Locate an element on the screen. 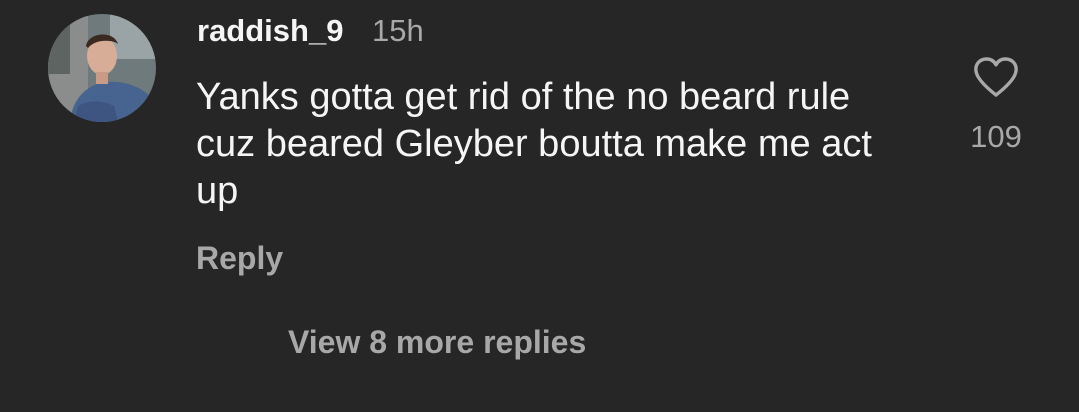 The image size is (1079, 412). like-count: 109 is located at coordinates (996, 136).